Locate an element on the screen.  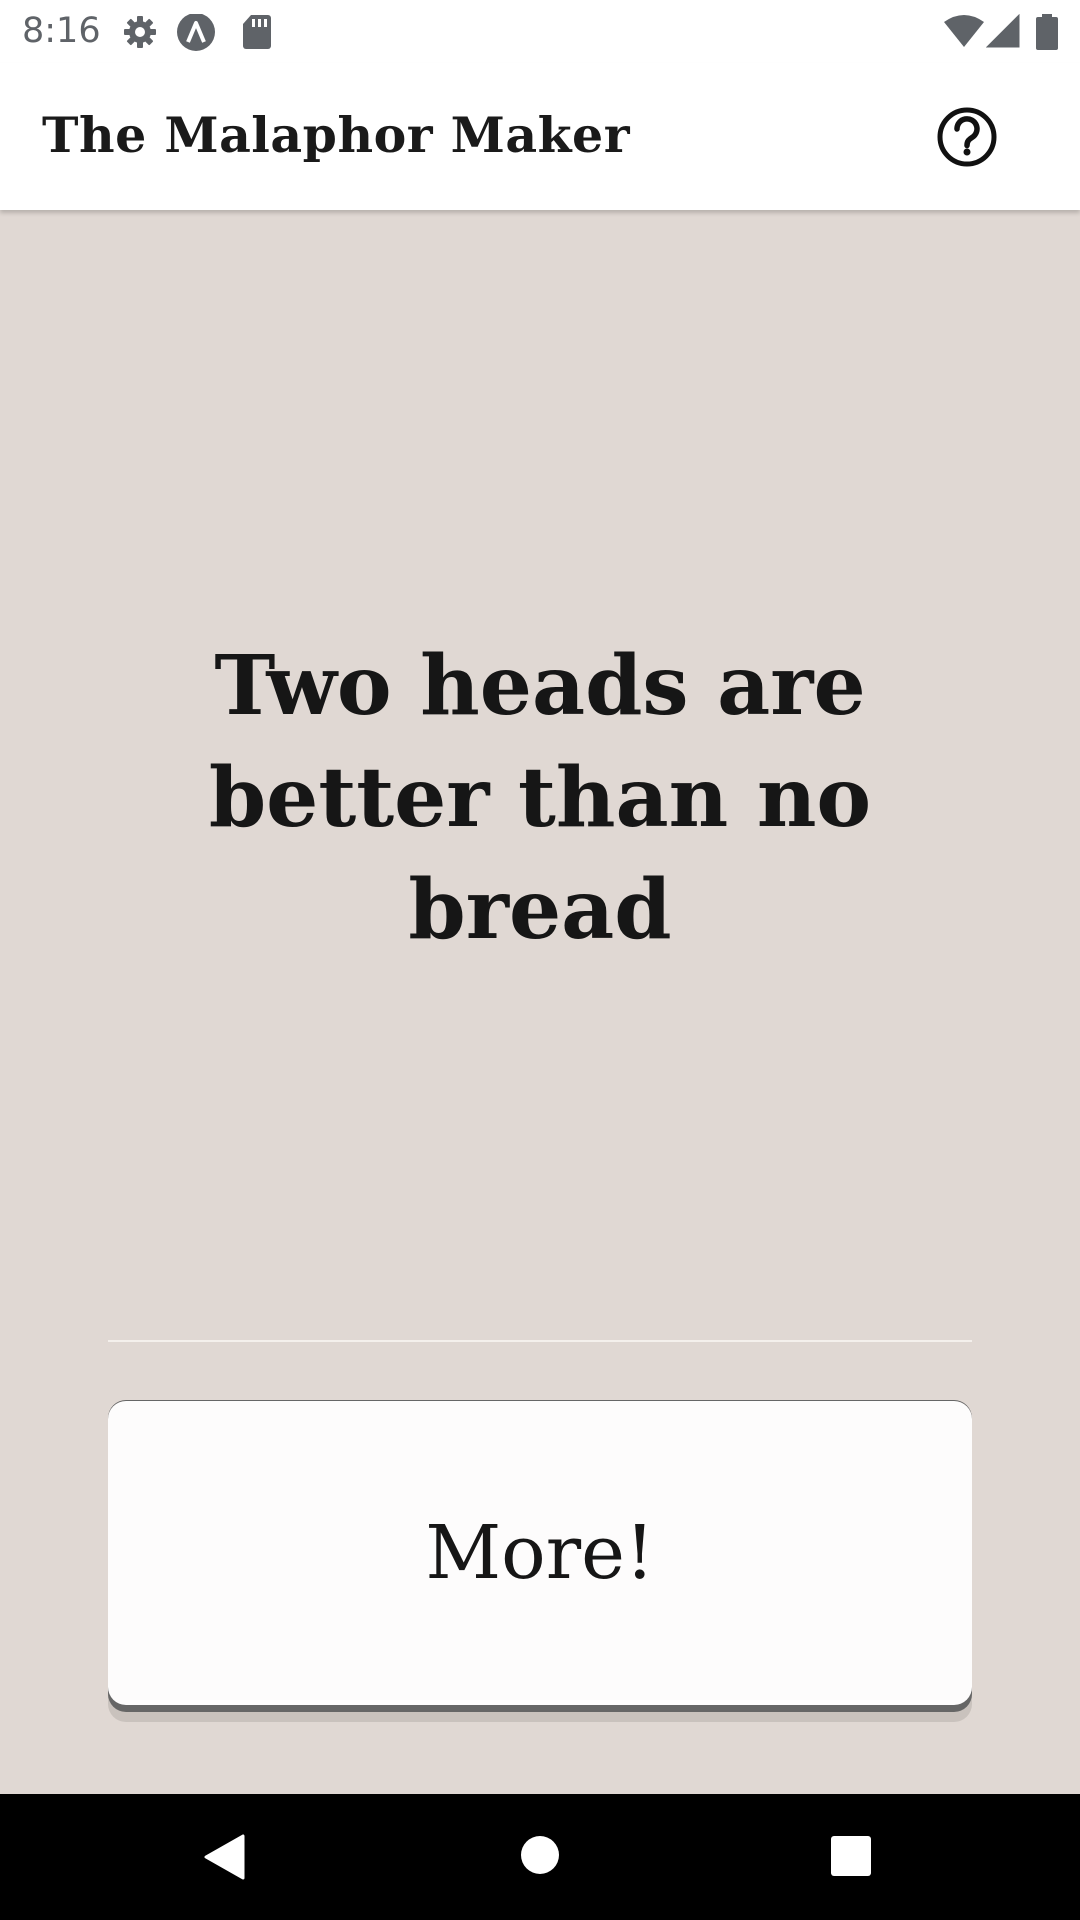
back-icon is located at coordinates (224, 1859).